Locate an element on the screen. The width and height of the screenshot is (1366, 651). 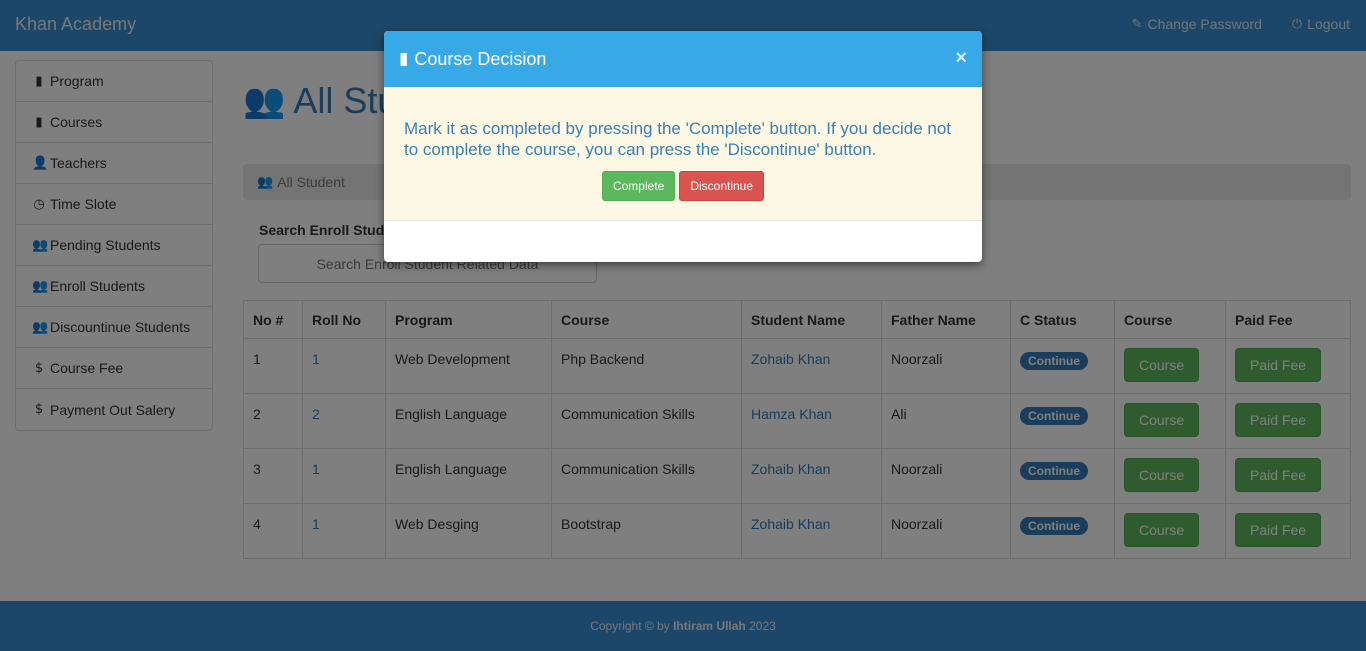
modal-header: ▮ Course Decision × is located at coordinates (683, 59).